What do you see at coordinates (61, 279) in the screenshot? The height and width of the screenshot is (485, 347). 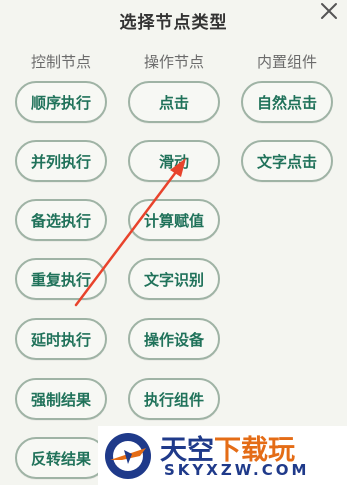 I see `node-repeat-button: 重复执行` at bounding box center [61, 279].